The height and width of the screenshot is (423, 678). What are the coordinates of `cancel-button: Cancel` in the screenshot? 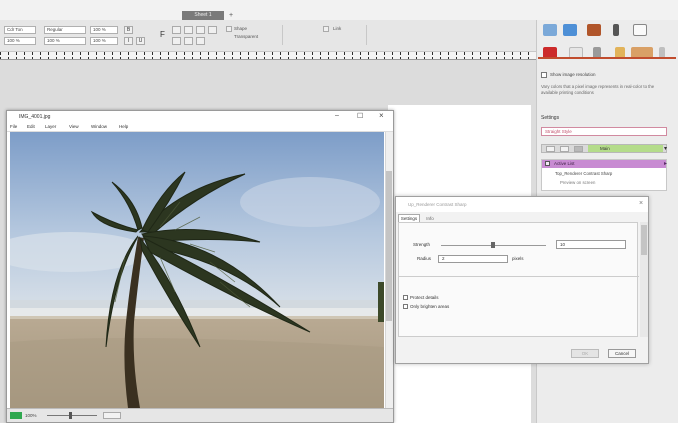 It's located at (622, 353).